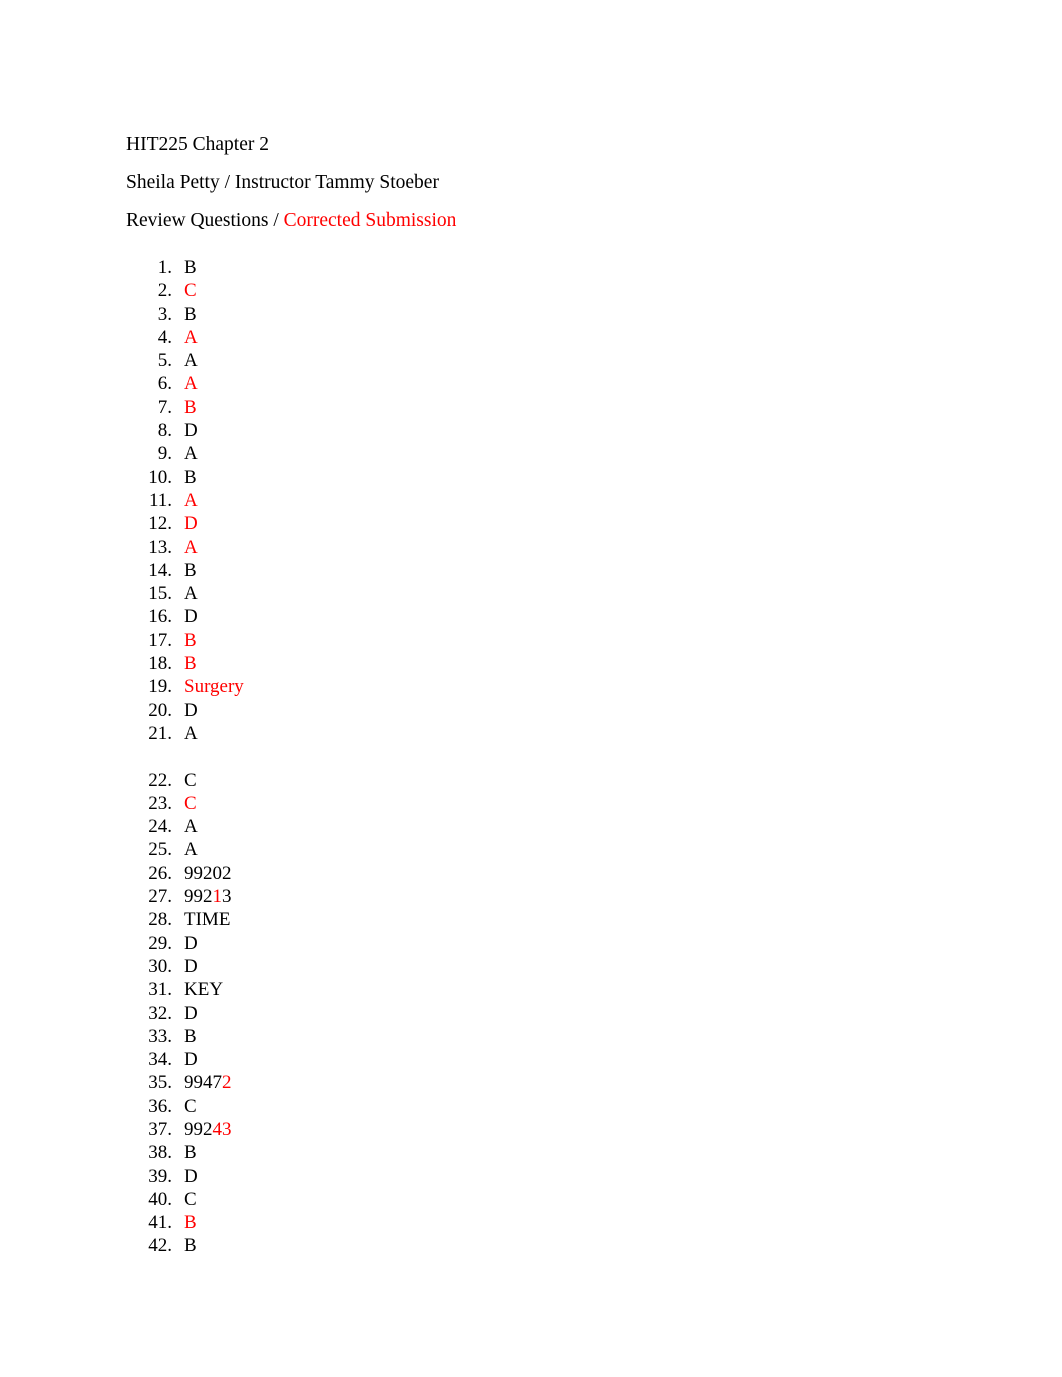  What do you see at coordinates (160, 500) in the screenshot?
I see `list-item-number: 11.` at bounding box center [160, 500].